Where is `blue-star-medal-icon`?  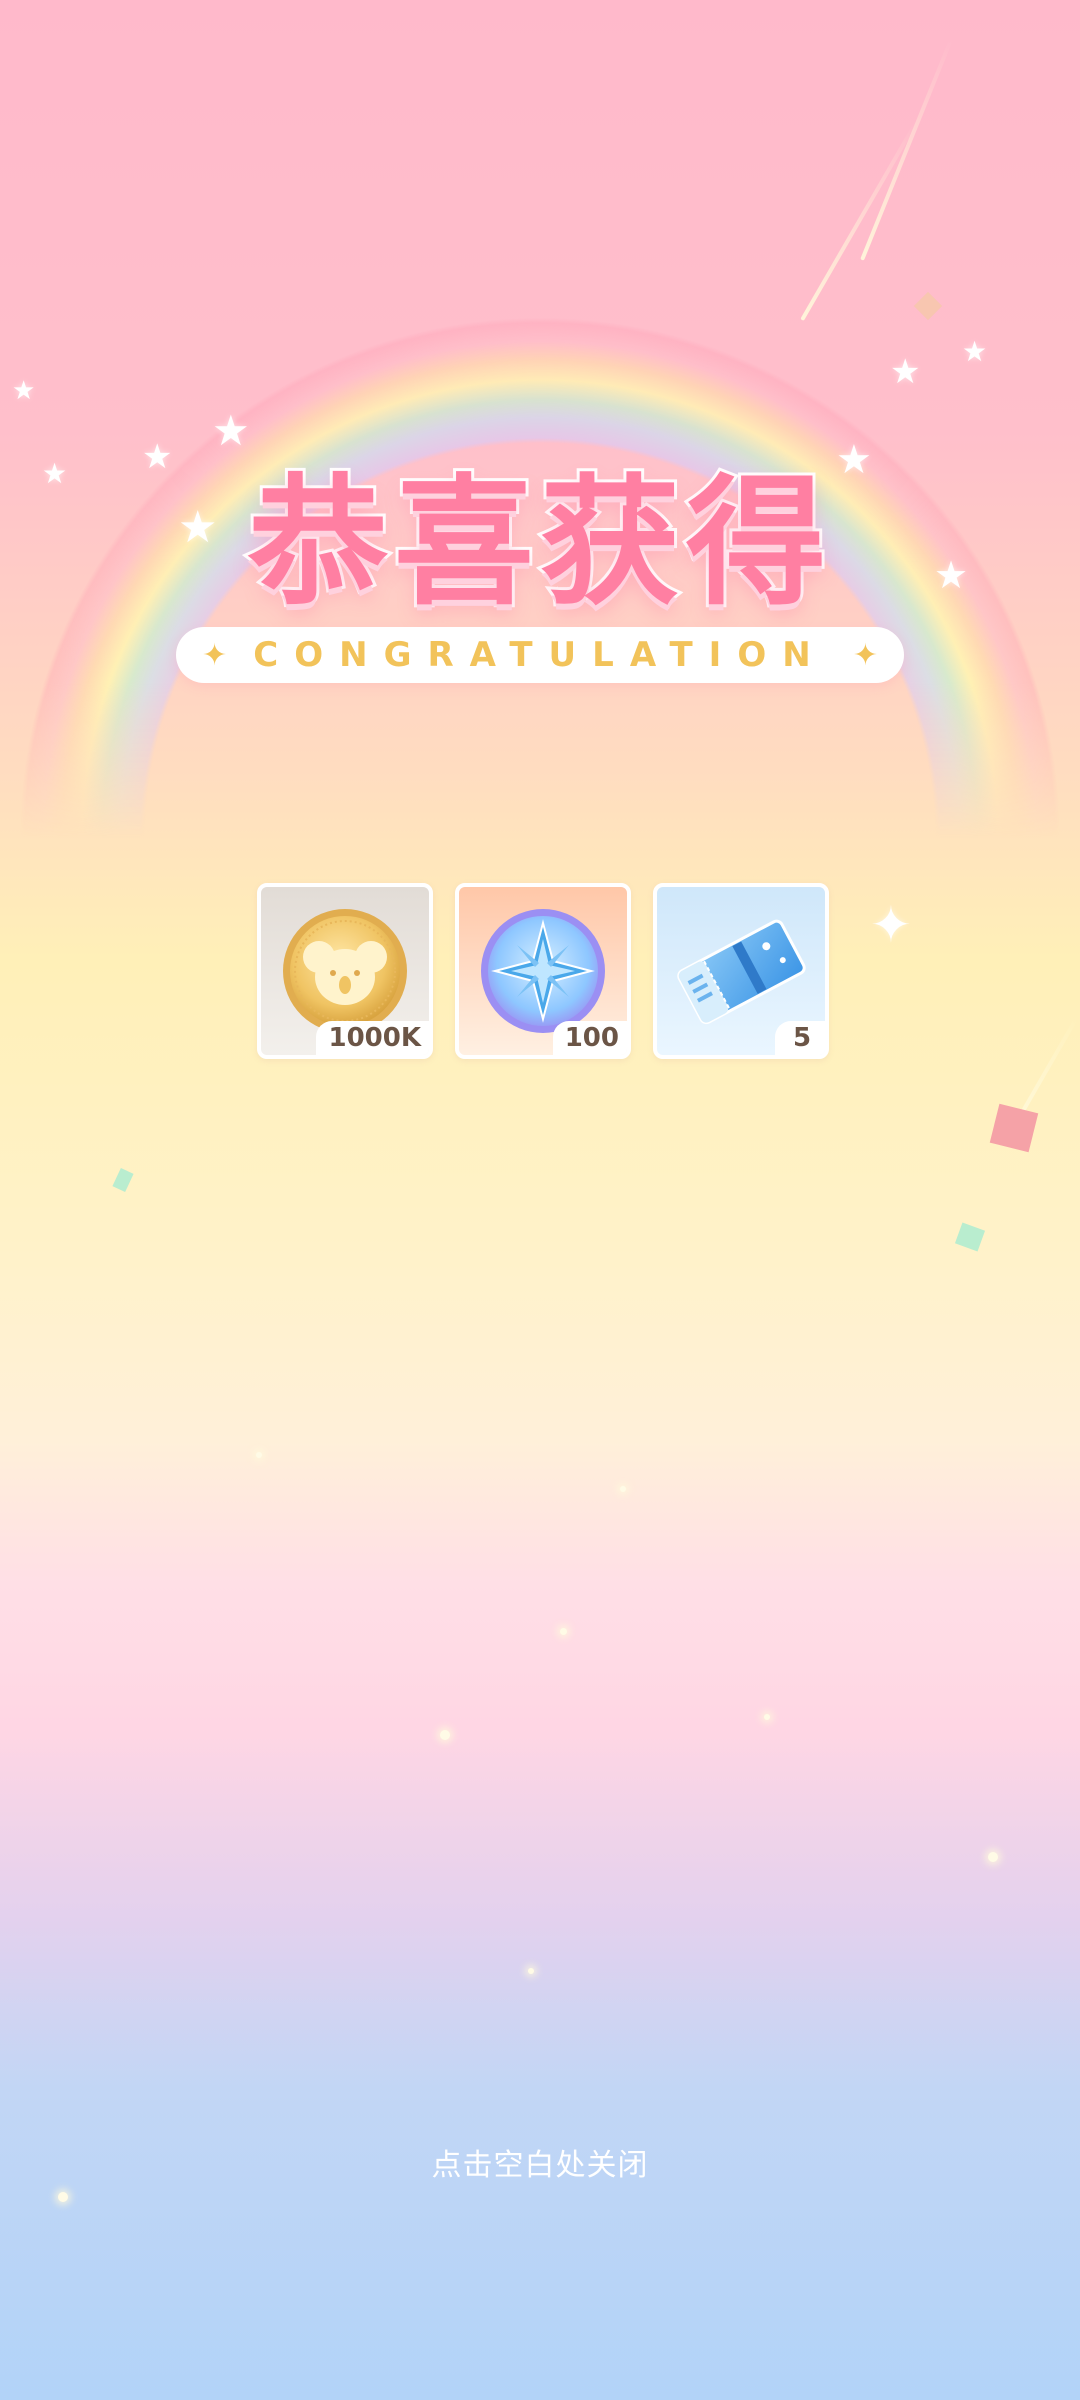 blue-star-medal-icon is located at coordinates (543, 971).